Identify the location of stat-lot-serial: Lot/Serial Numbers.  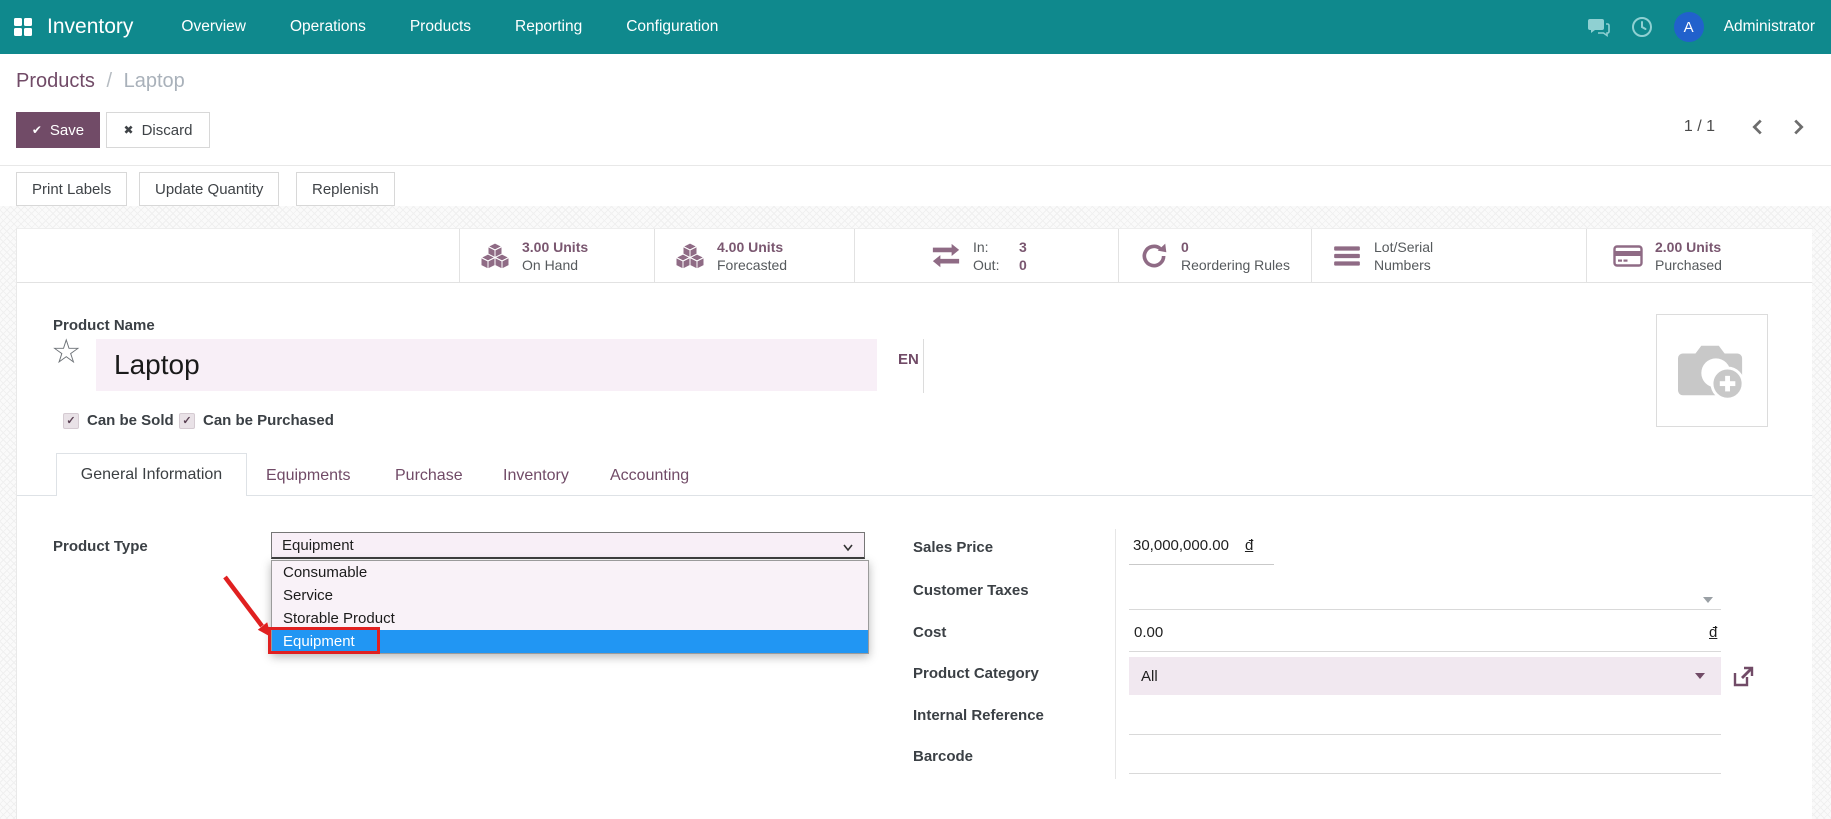
(1448, 256).